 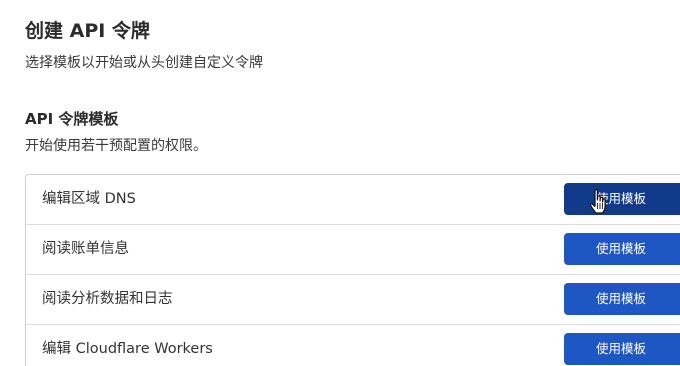 What do you see at coordinates (622, 249) in the screenshot?
I see `use-template-button-read-billing: 使用模板` at bounding box center [622, 249].